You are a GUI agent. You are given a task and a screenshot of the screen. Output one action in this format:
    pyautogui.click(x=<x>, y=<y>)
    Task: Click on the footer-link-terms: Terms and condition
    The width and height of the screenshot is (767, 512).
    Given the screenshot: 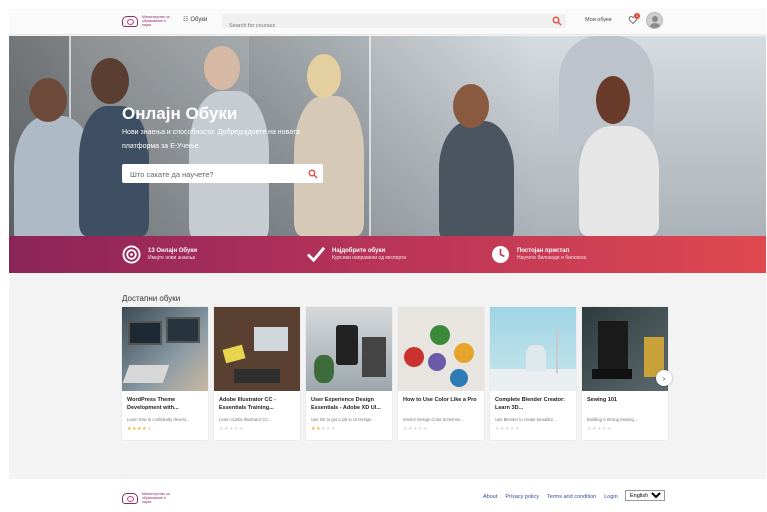 What is the action you would take?
    pyautogui.click(x=571, y=497)
    